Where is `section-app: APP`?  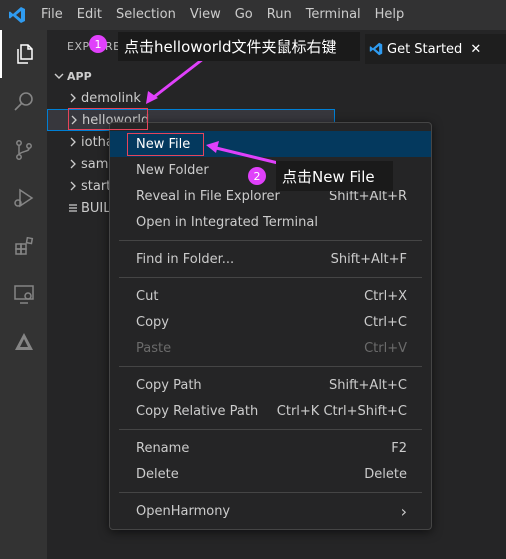
section-app: APP is located at coordinates (71, 76).